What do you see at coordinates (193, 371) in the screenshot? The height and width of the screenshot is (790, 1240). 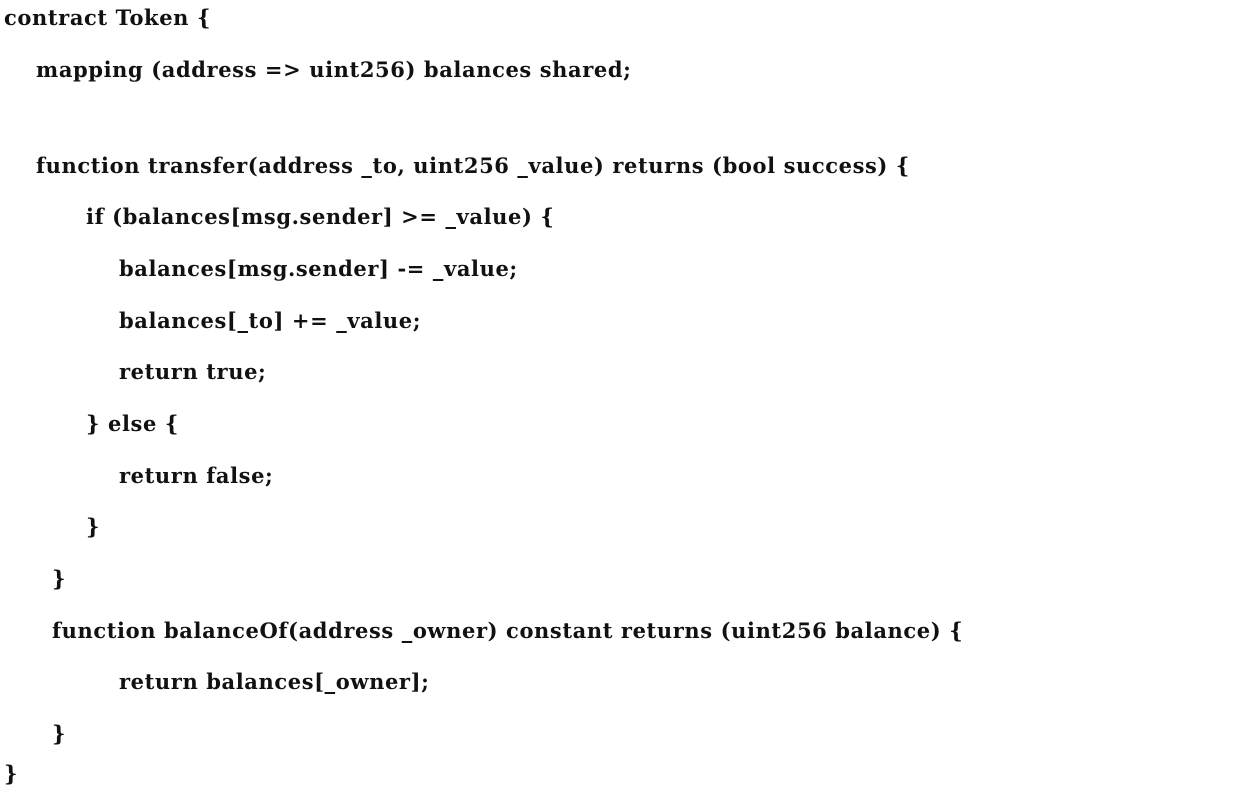 I see `code-line-return-true: return true;` at bounding box center [193, 371].